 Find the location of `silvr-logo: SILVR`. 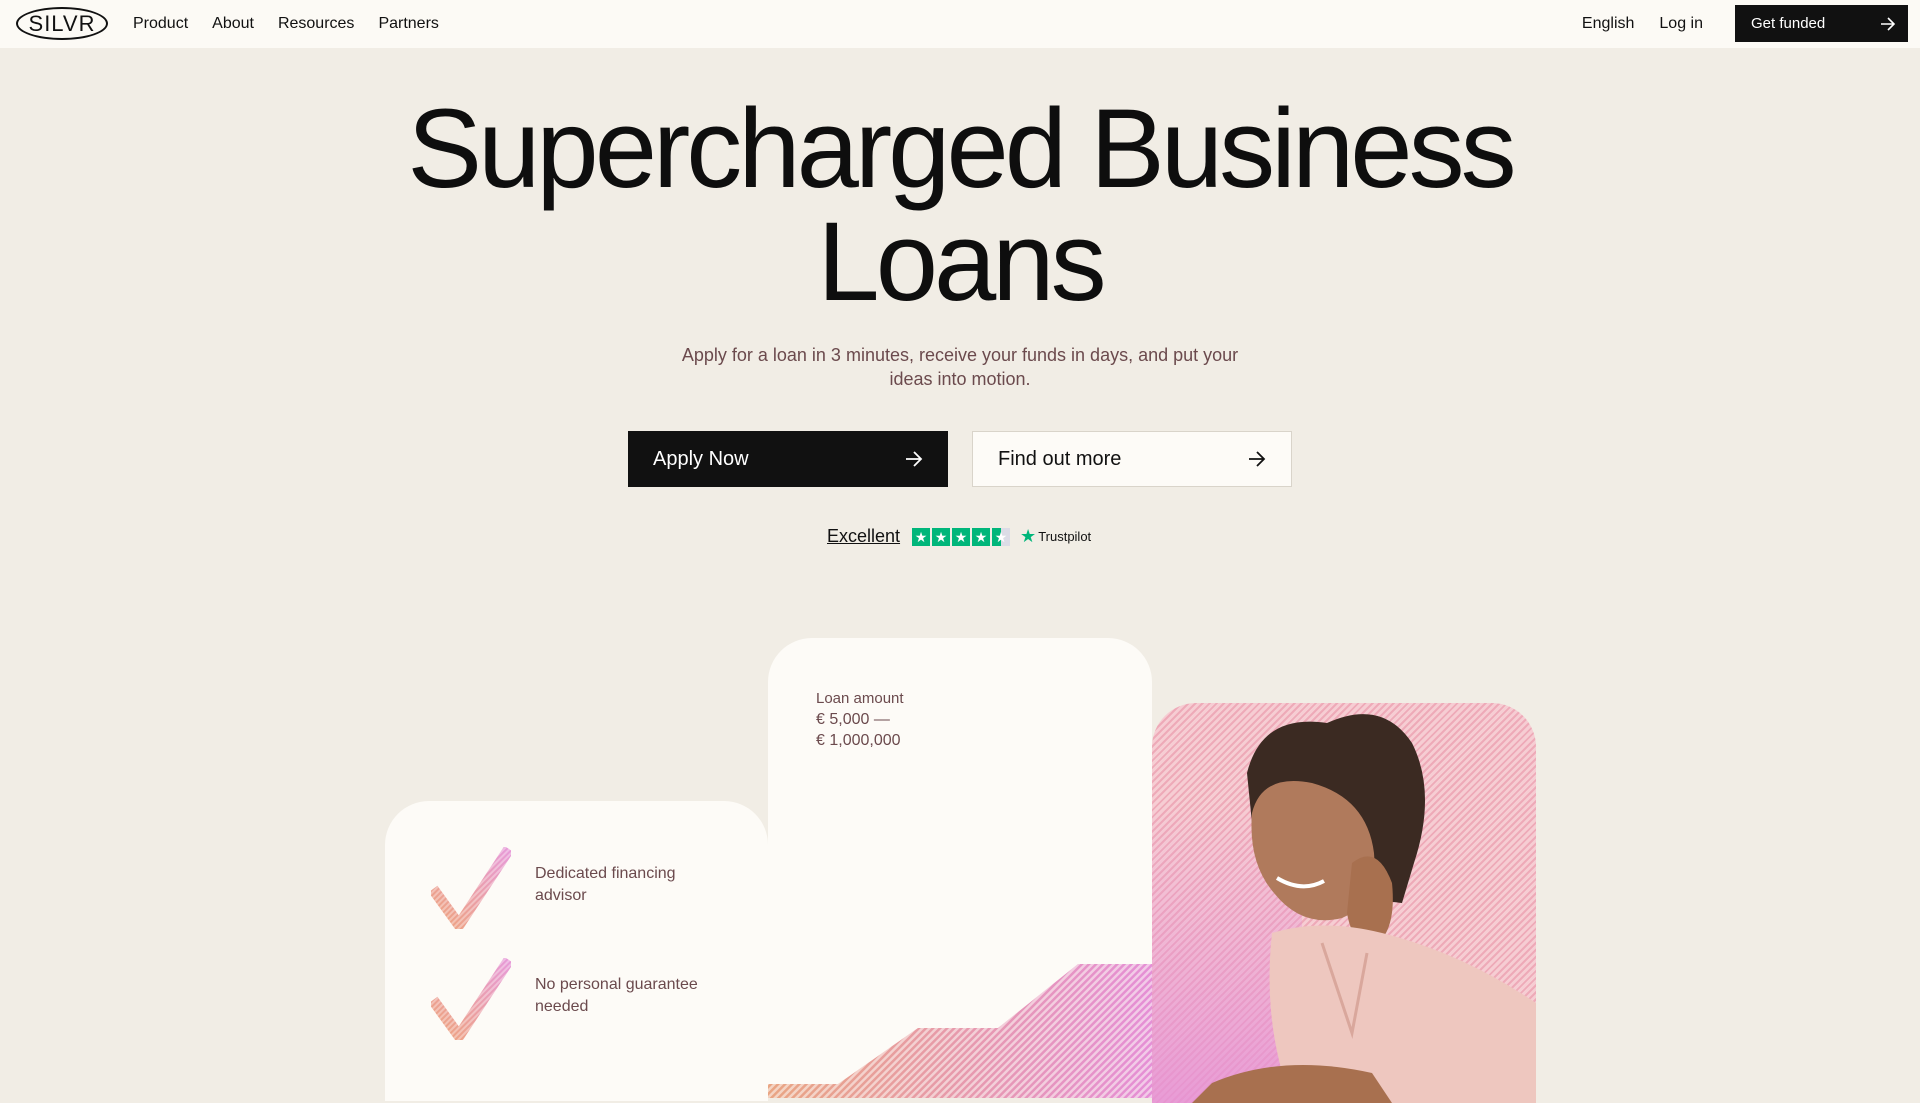

silvr-logo: SILVR is located at coordinates (62, 23).